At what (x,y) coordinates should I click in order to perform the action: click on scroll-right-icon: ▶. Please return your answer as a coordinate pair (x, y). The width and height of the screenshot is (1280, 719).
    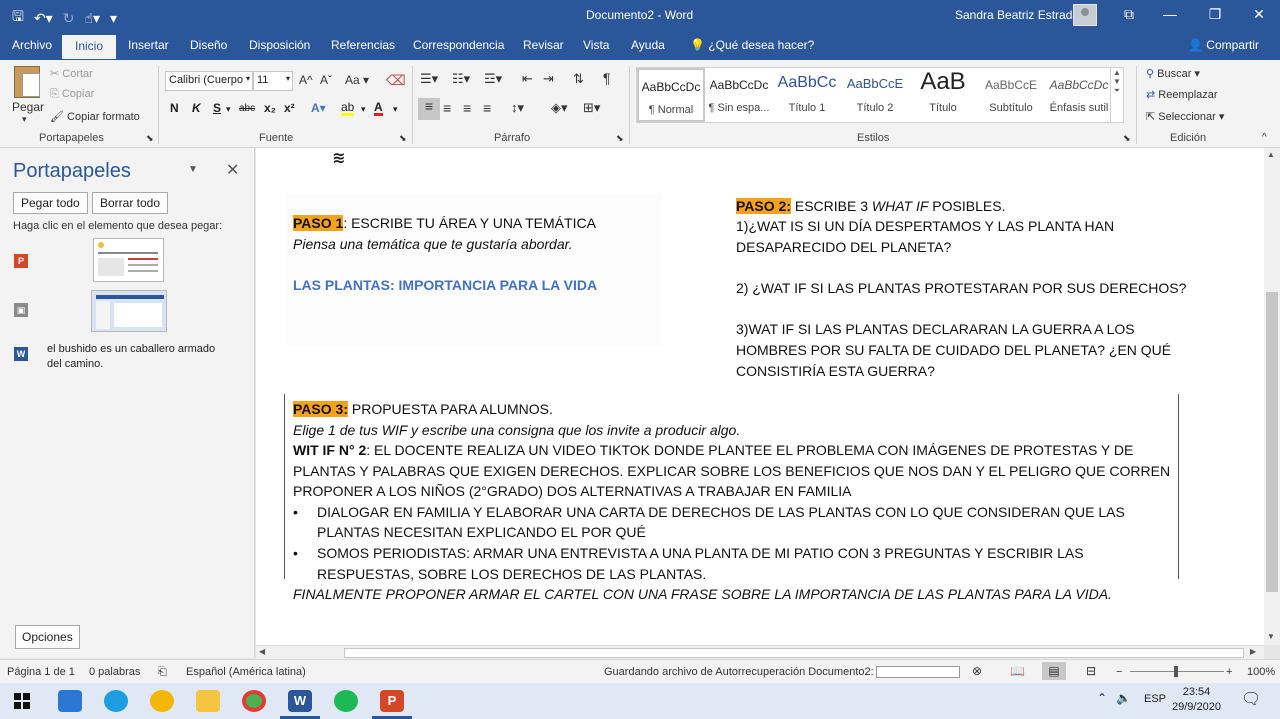
    Looking at the image, I should click on (1253, 651).